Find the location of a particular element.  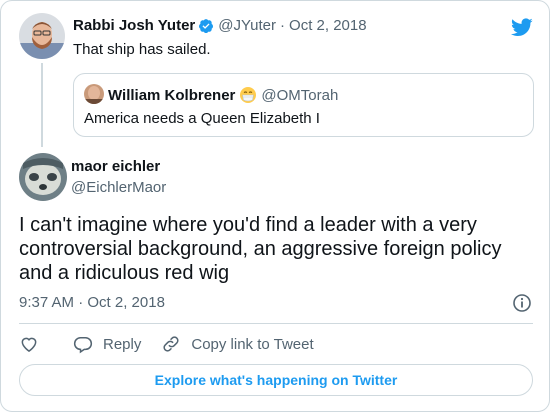

quoted-author-handle: @OMTorah is located at coordinates (300, 95).